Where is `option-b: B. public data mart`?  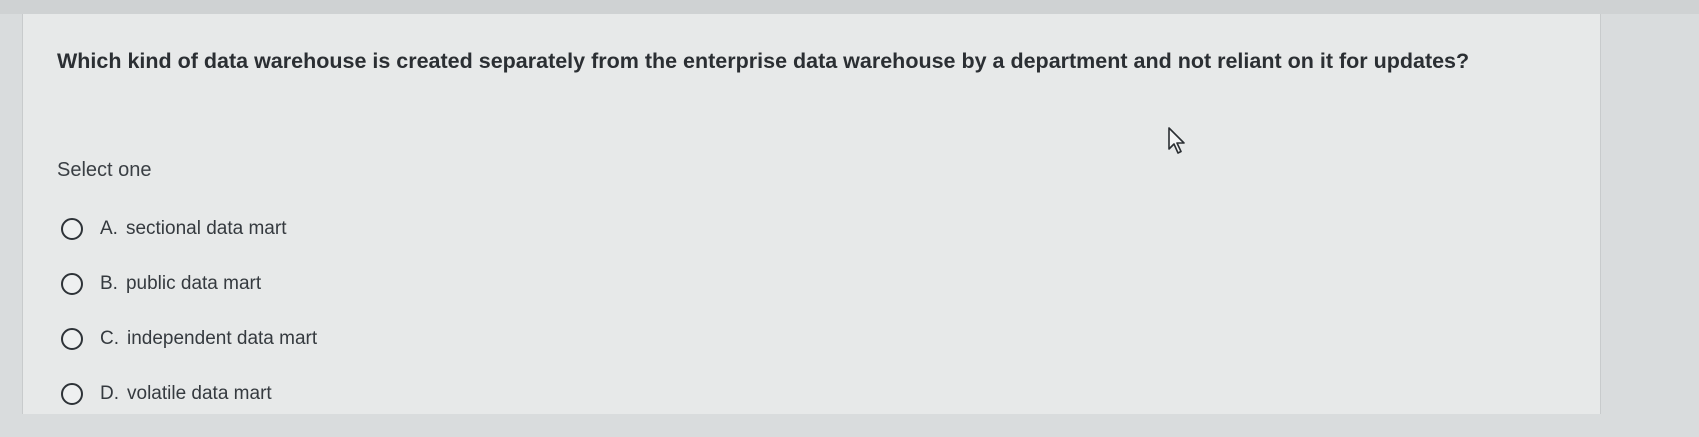 option-b: B. public data mart is located at coordinates (189, 284).